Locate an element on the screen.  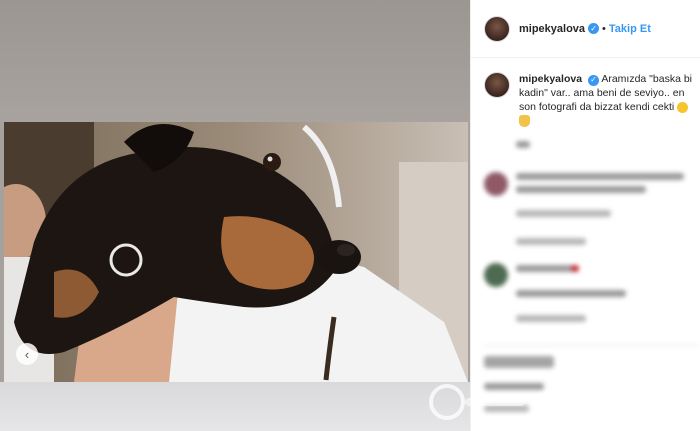
panel-divider is located at coordinates (591, 345).